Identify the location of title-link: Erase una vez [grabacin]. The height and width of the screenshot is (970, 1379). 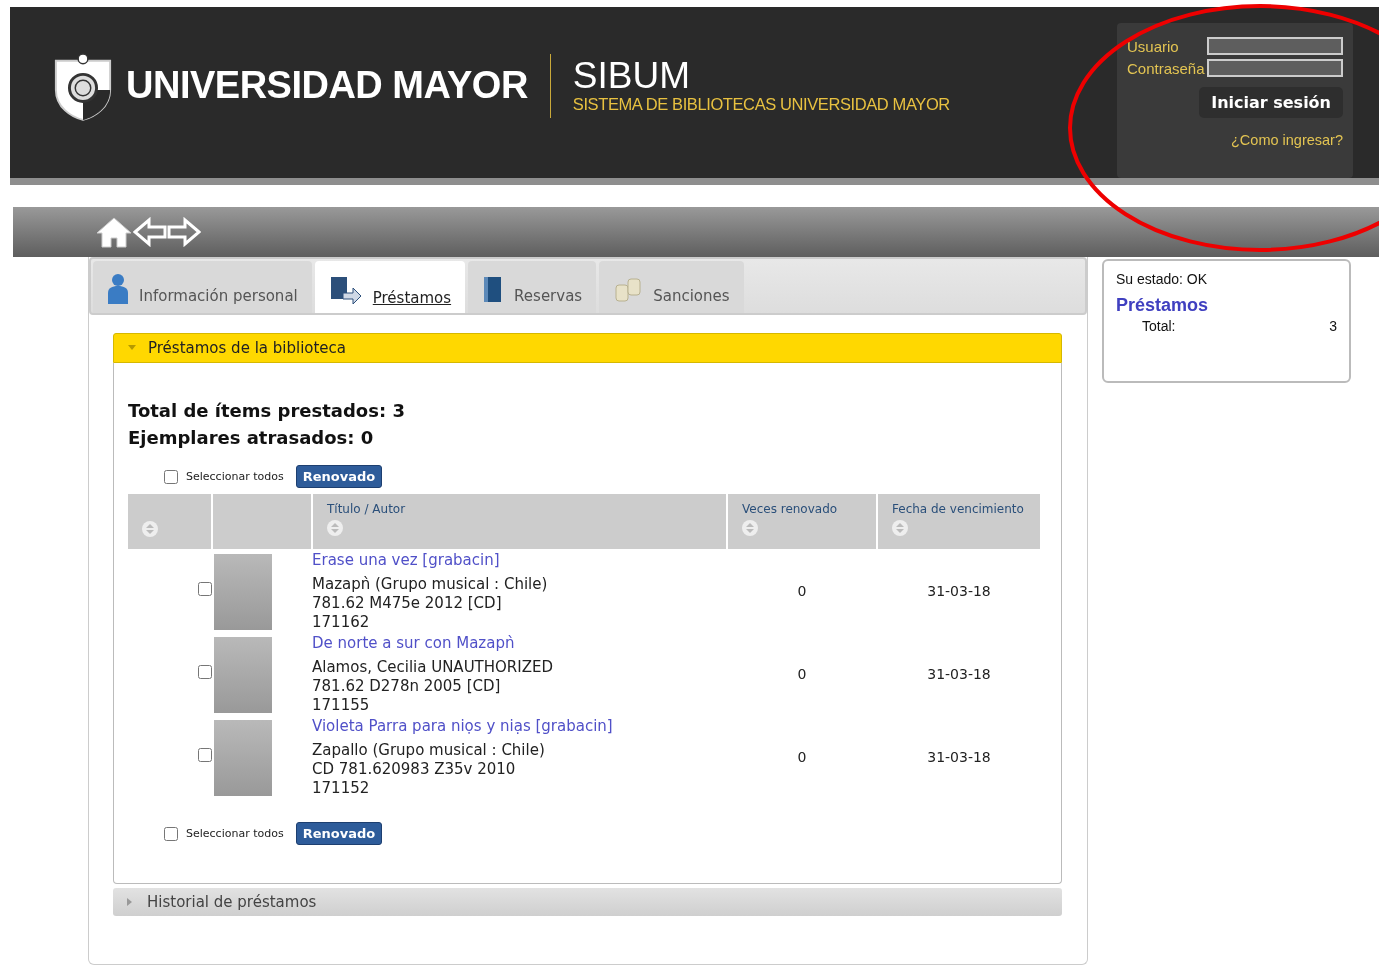
(519, 560).